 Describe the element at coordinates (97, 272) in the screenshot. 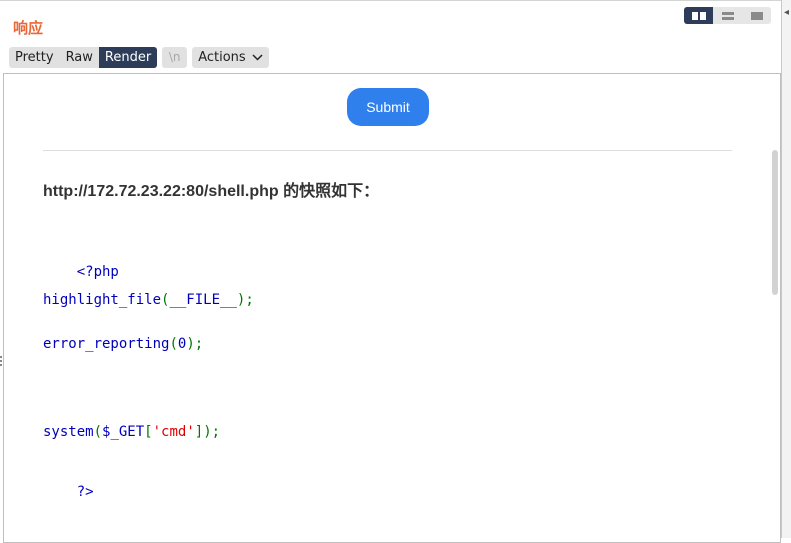

I see `php-open-tag: <?php` at that location.